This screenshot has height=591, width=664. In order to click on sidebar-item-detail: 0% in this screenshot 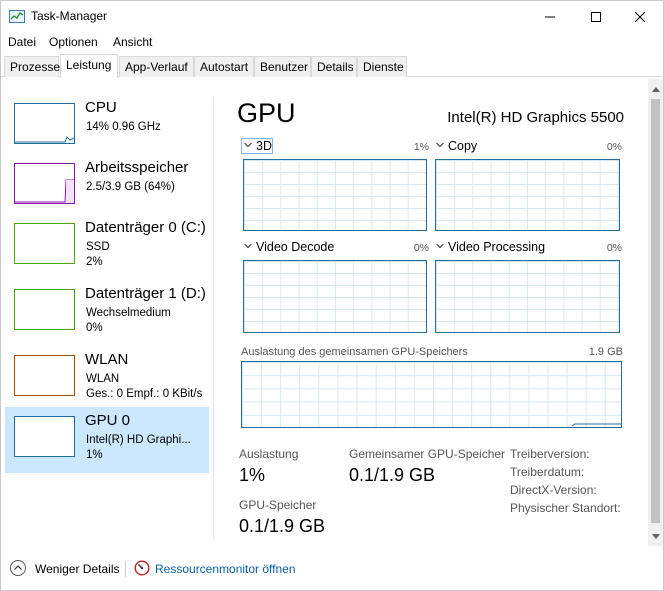, I will do `click(94, 328)`.